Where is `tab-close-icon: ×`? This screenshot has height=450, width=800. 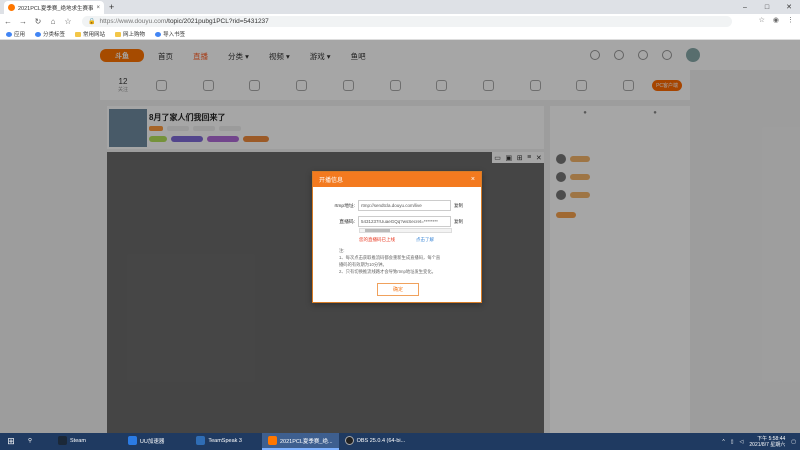 tab-close-icon: × is located at coordinates (98, 8).